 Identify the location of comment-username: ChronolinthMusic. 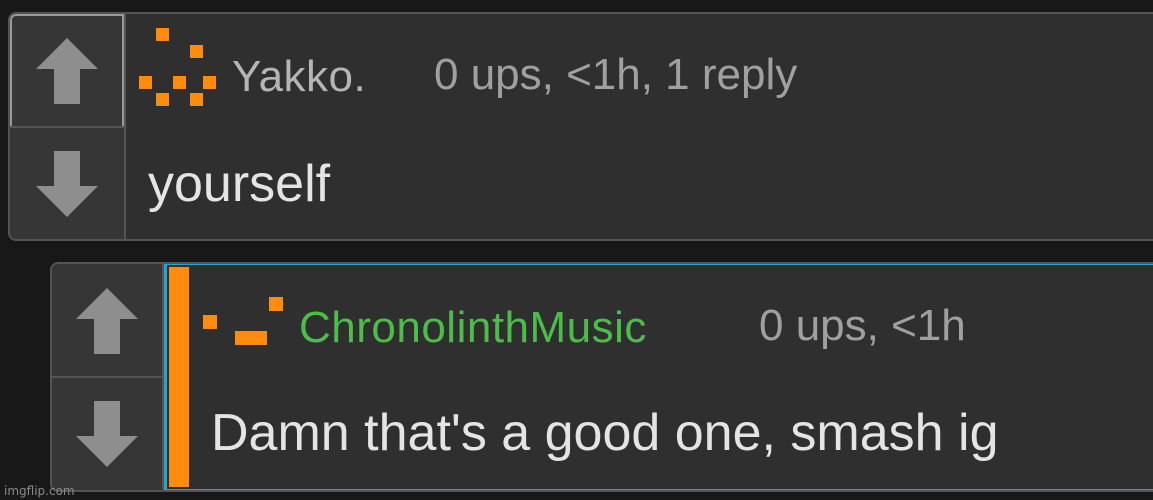
(473, 328).